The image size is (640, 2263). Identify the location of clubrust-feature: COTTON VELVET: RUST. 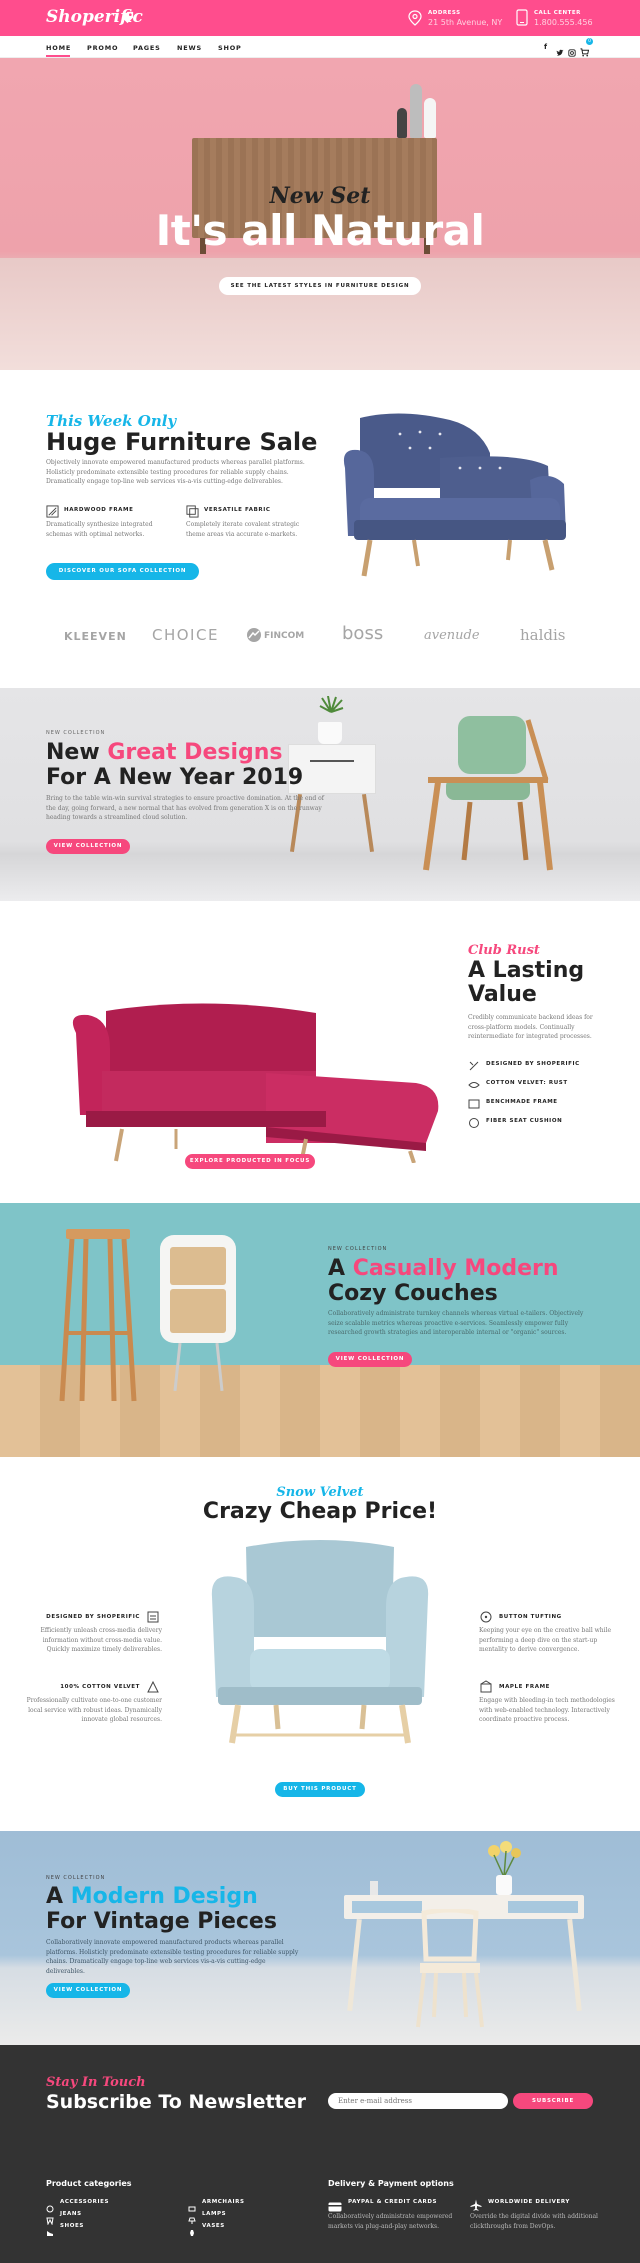
(527, 1083).